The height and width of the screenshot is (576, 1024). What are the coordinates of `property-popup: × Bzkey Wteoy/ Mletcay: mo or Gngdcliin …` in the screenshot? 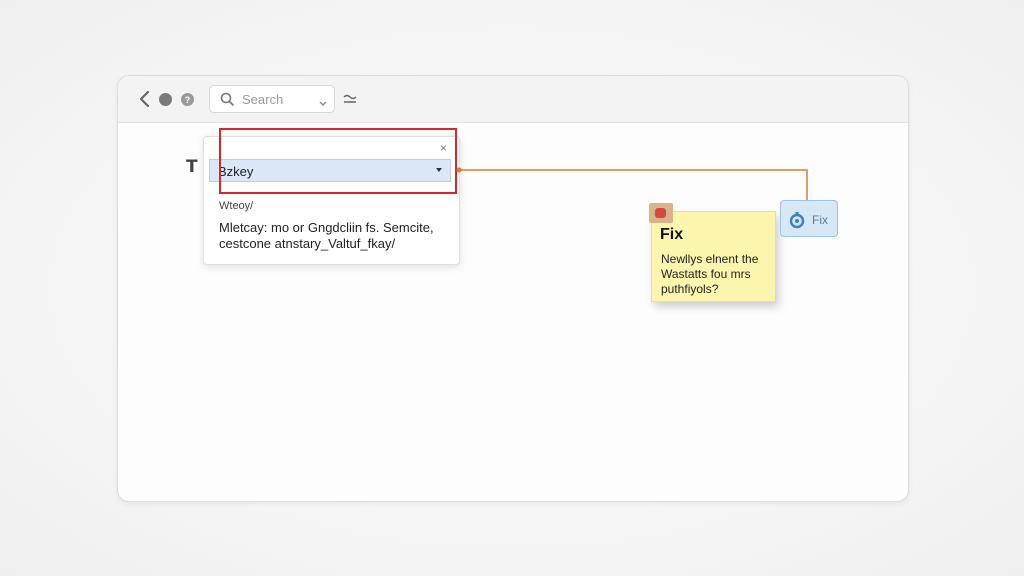 It's located at (331, 200).